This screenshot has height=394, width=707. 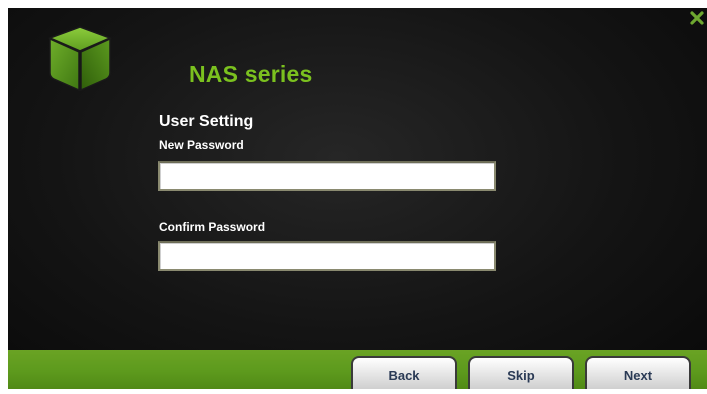 What do you see at coordinates (251, 74) in the screenshot?
I see `brand-title: NAS series` at bounding box center [251, 74].